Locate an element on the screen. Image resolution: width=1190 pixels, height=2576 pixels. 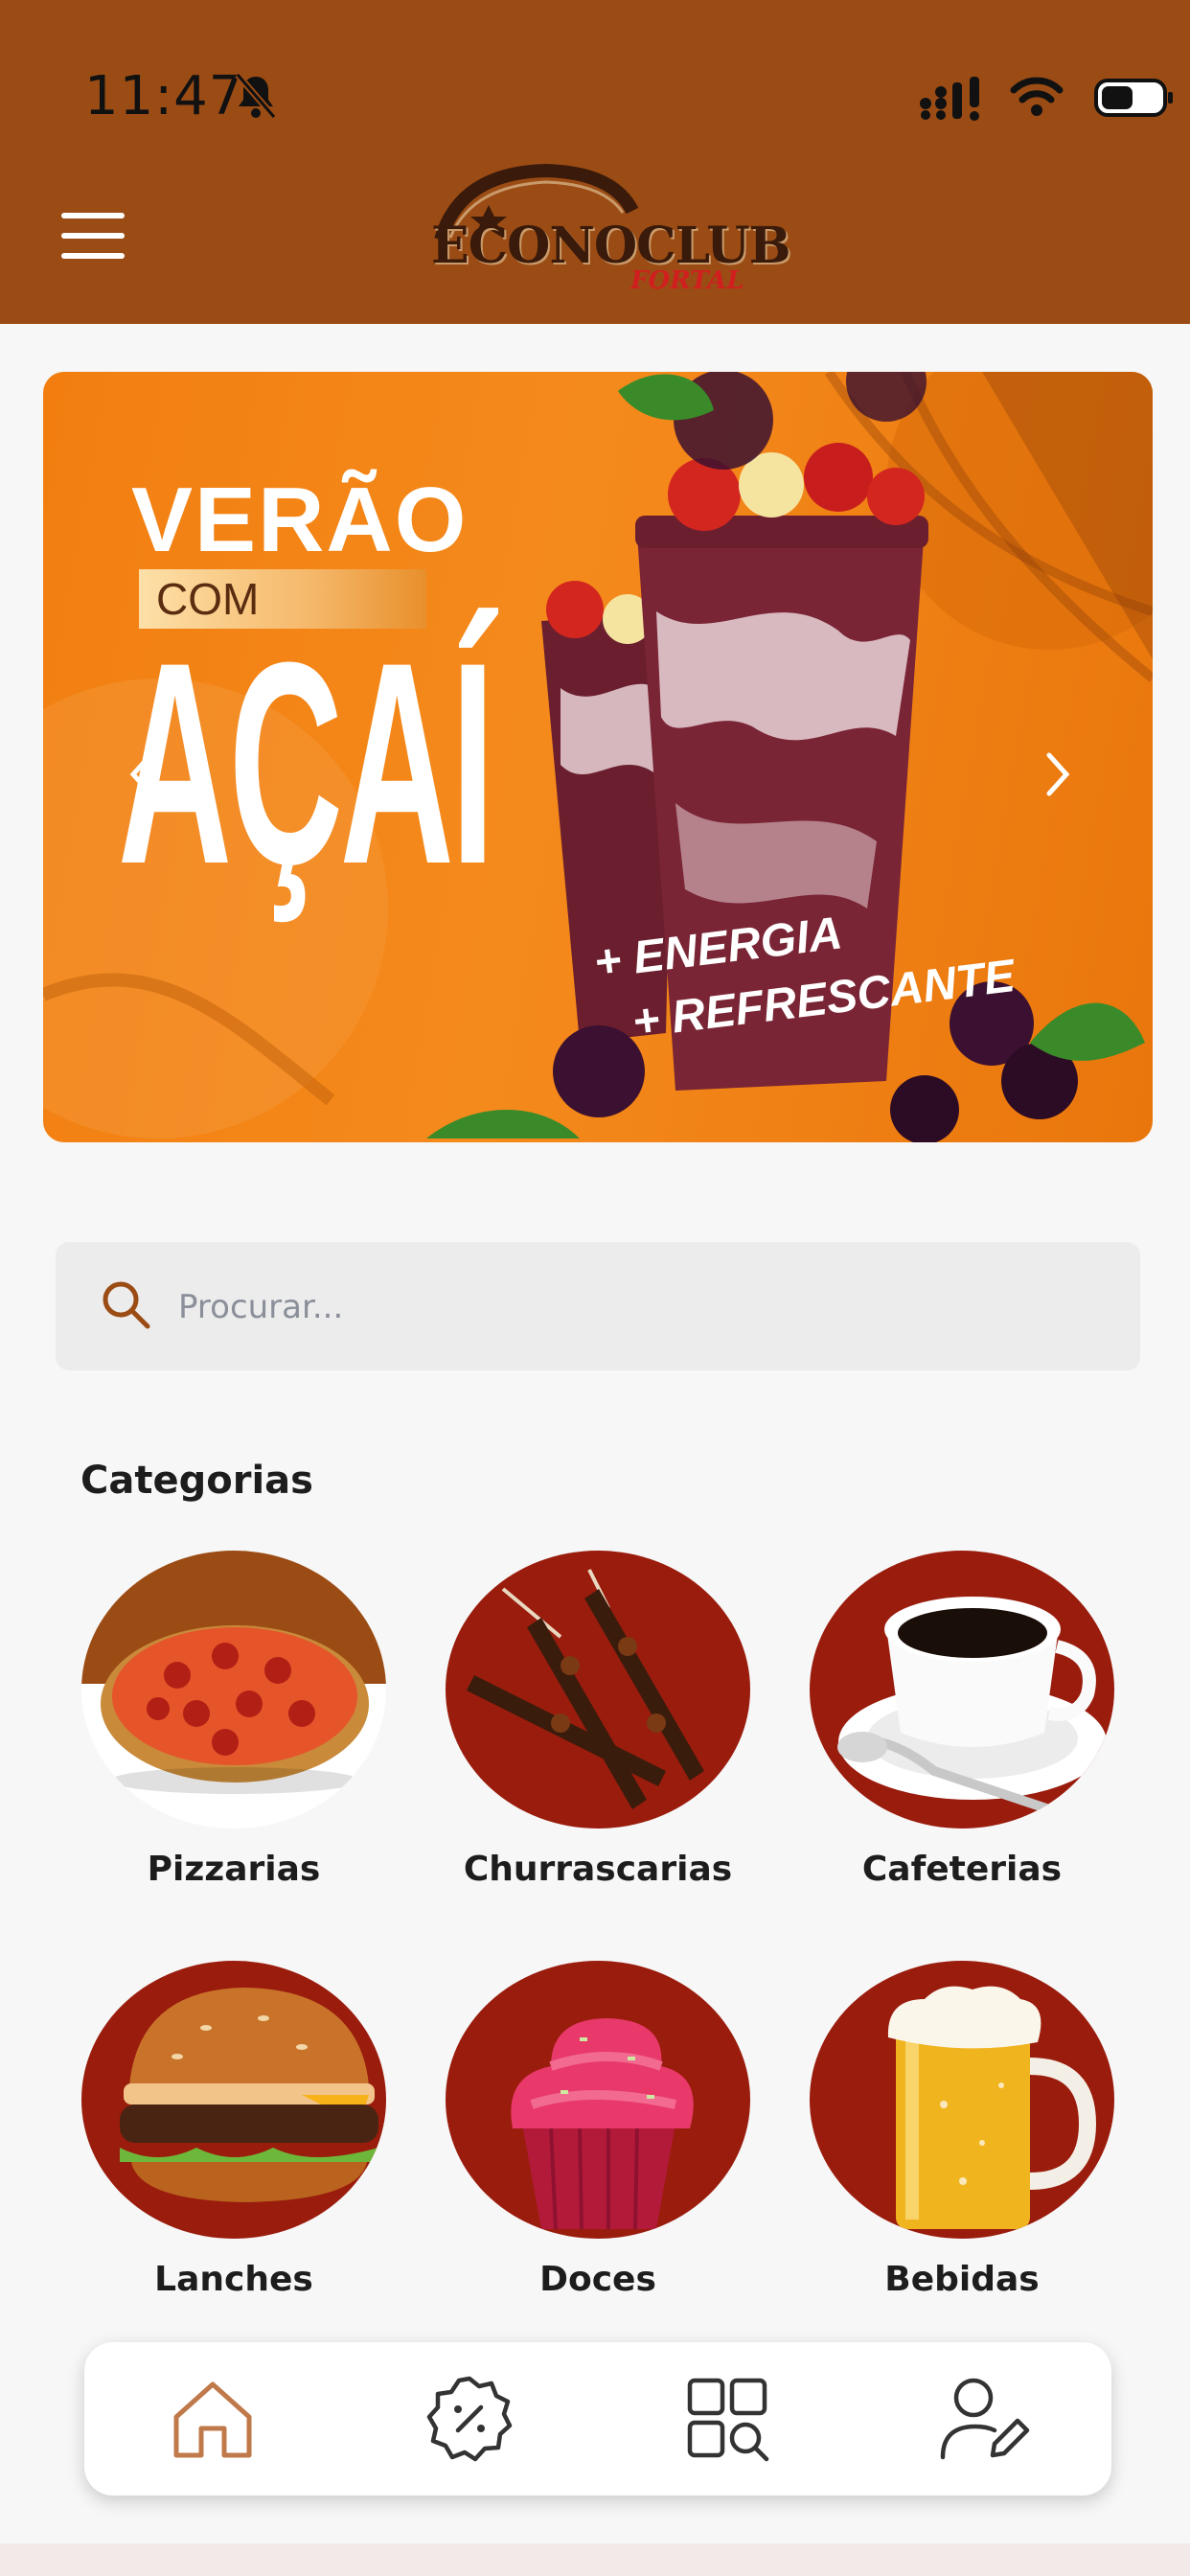
logo-subtext: FORTAL is located at coordinates (687, 280).